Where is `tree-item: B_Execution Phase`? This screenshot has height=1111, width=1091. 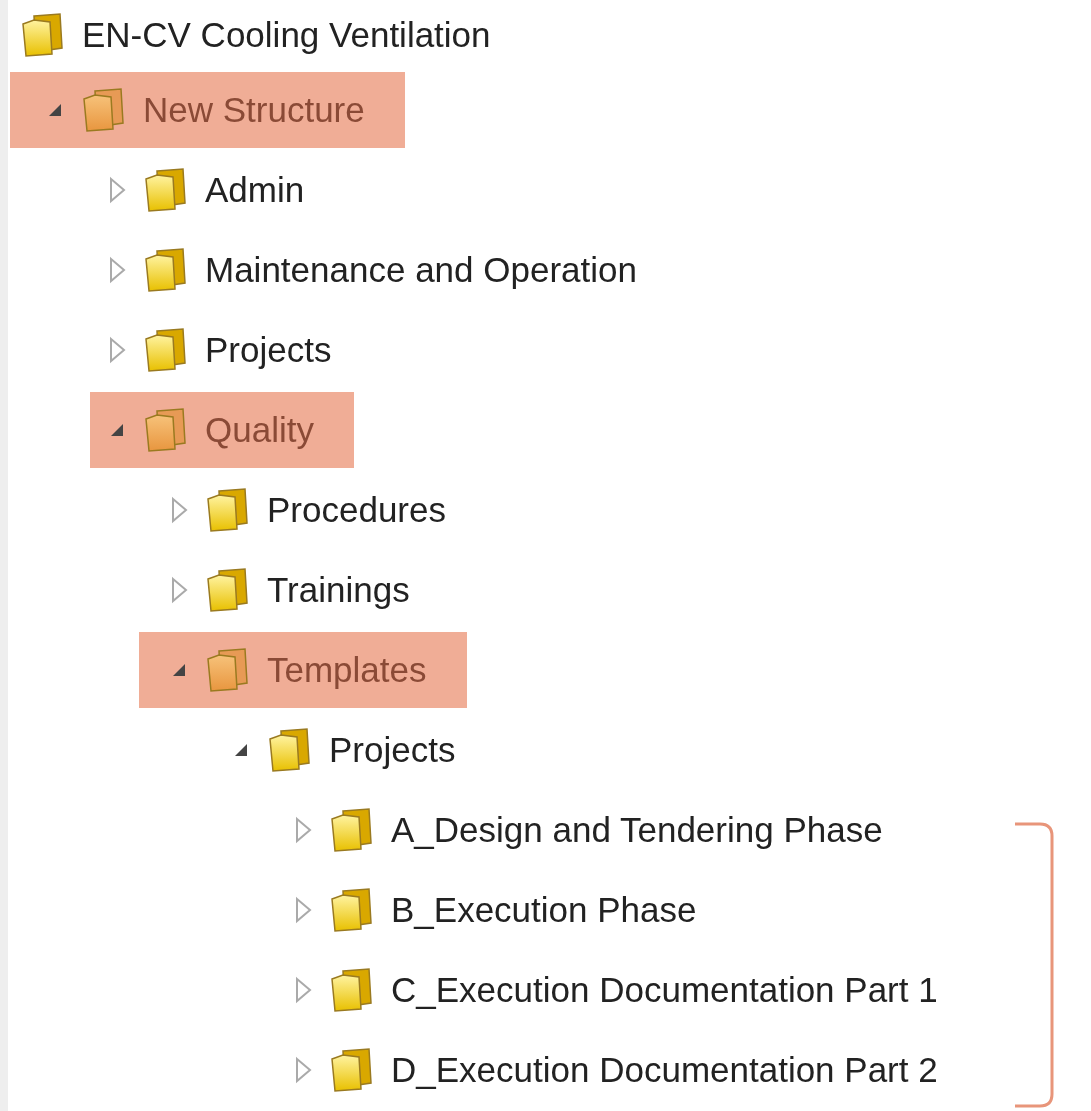
tree-item: B_Execution Phase is located at coordinates (505, 910).